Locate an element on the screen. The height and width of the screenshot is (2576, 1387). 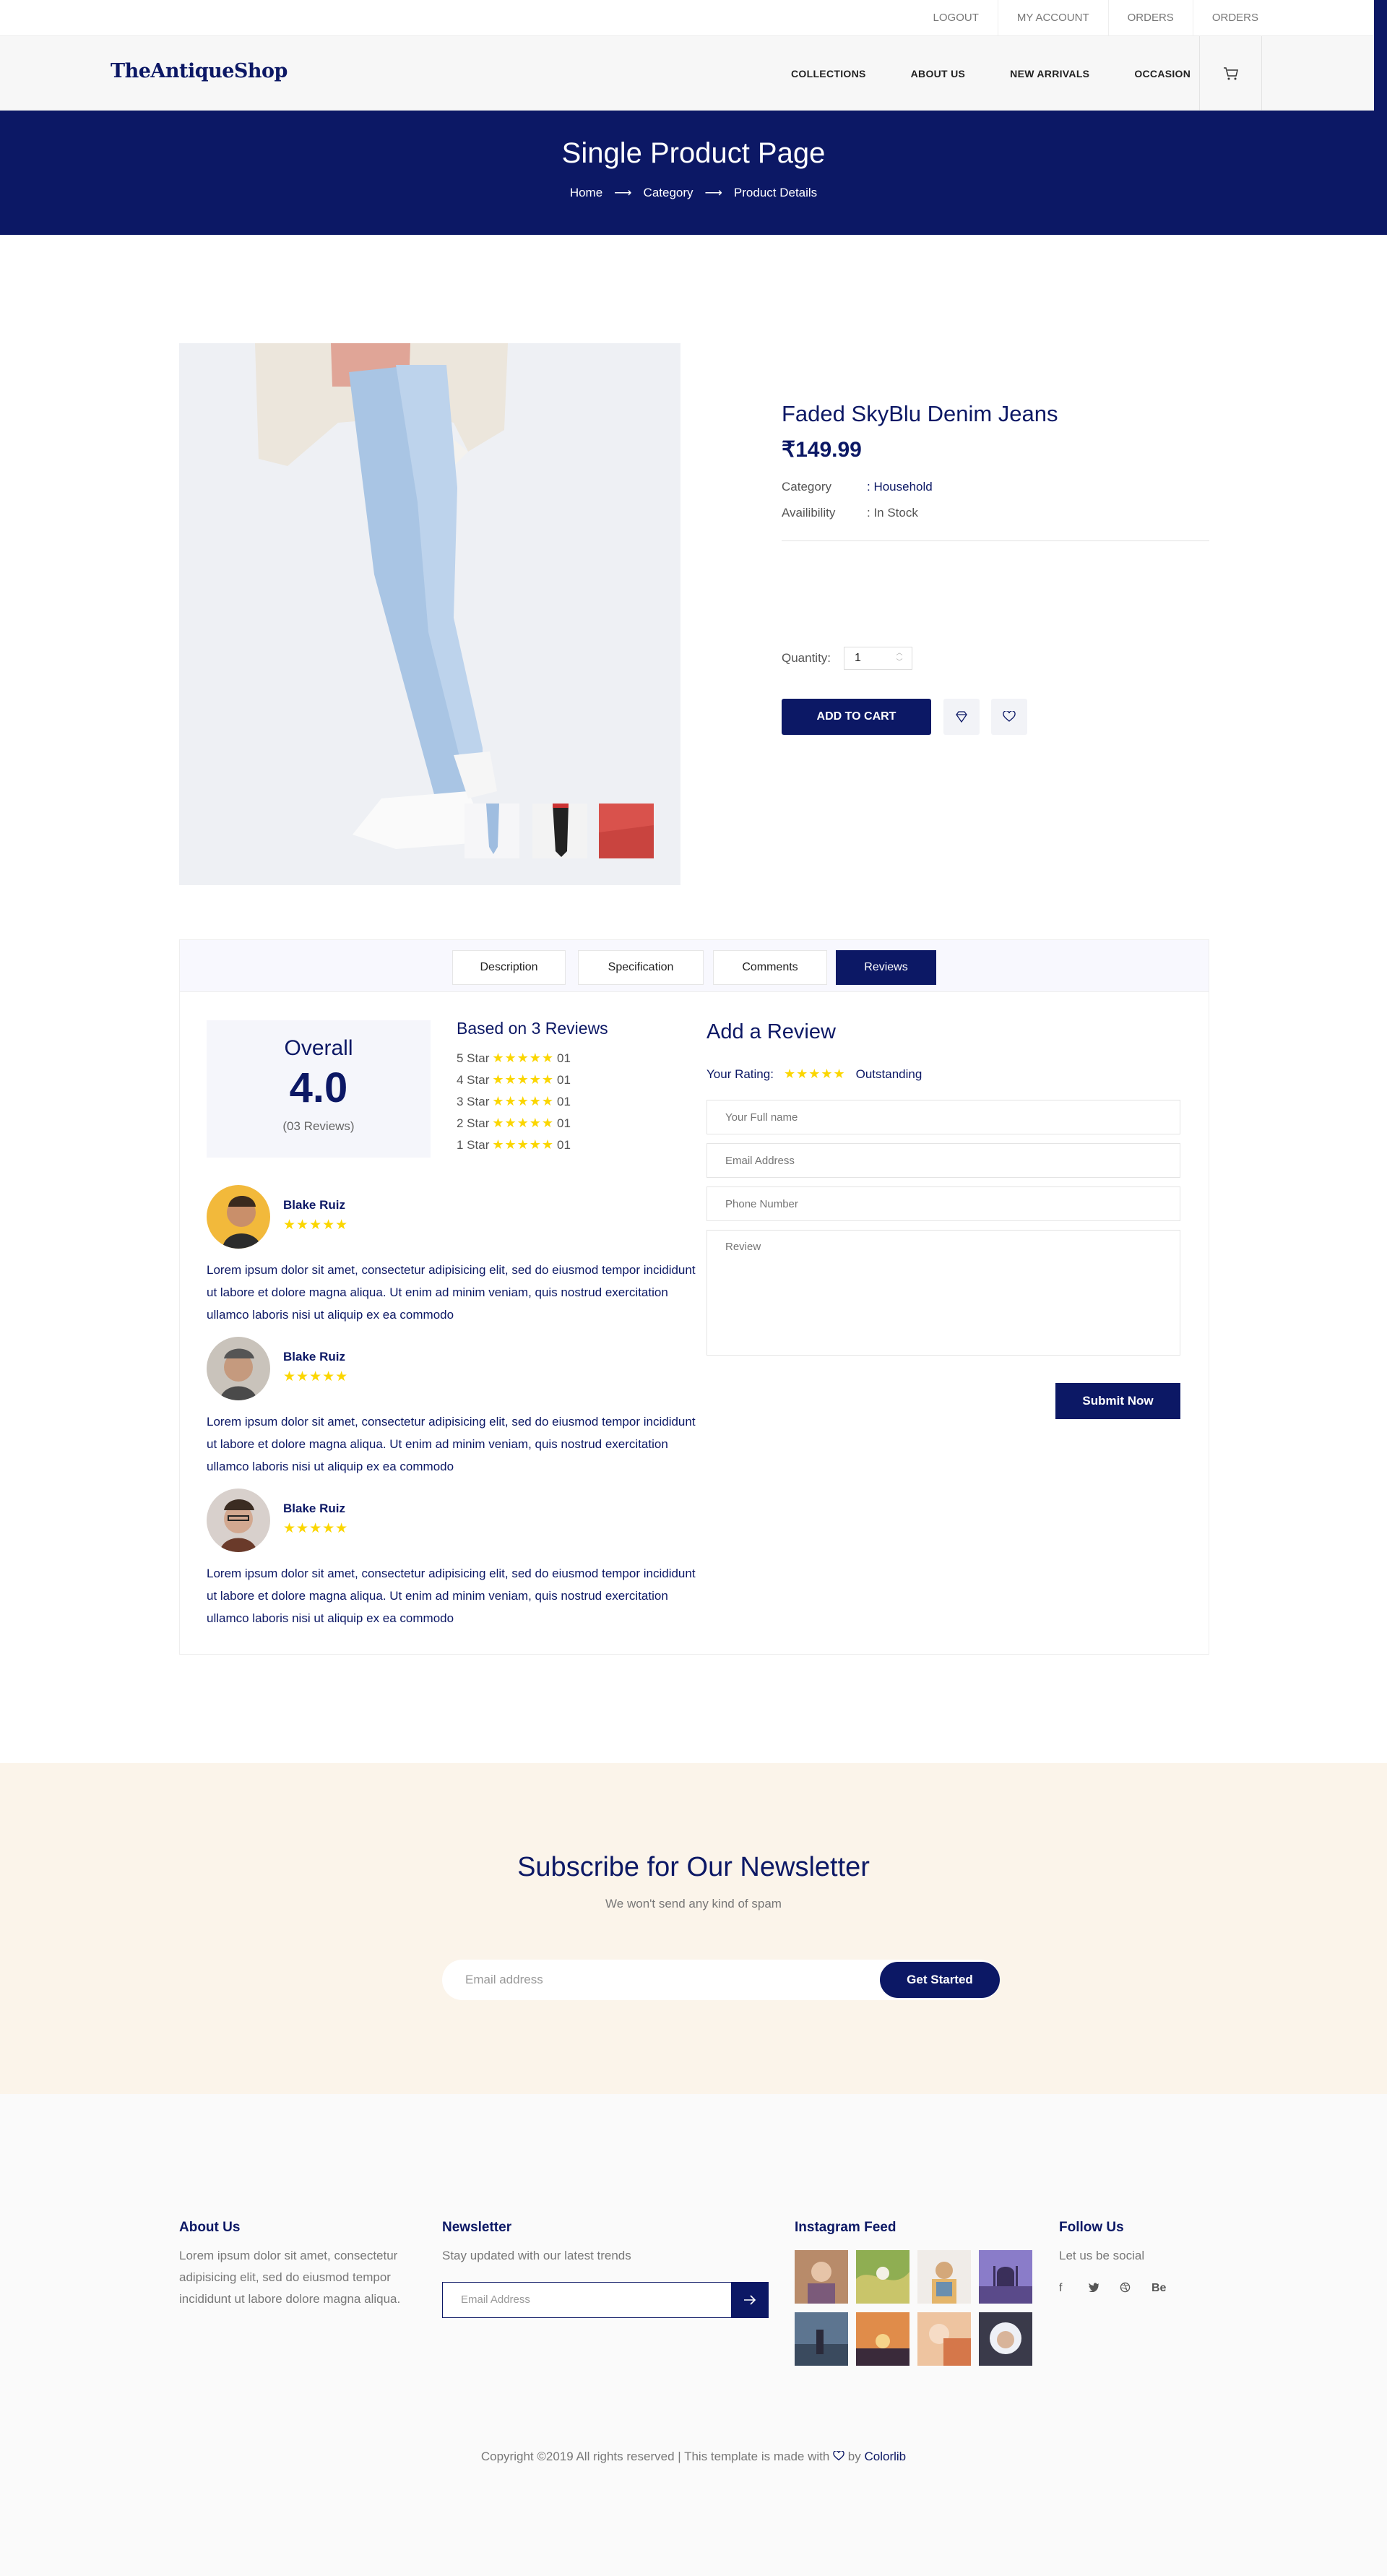
rating-row-3: 3 Star ★★★★★ 01 is located at coordinates (514, 1101).